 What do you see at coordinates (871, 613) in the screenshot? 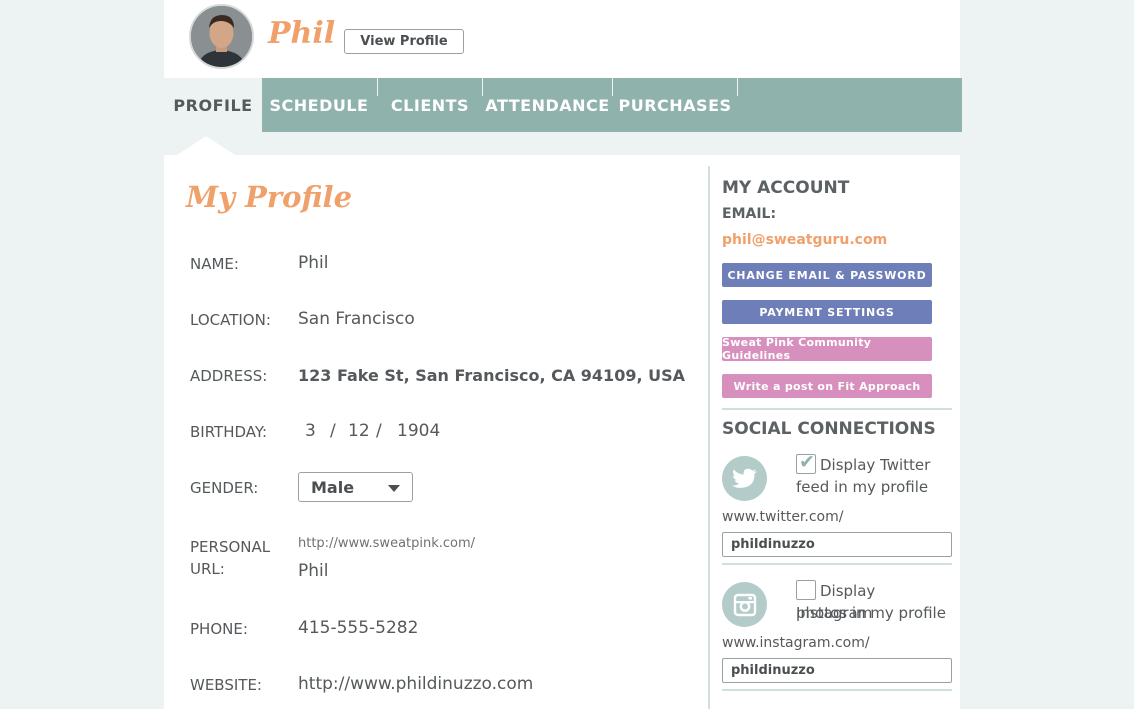
I see `display-instagram-label-line2: photos in my profile` at bounding box center [871, 613].